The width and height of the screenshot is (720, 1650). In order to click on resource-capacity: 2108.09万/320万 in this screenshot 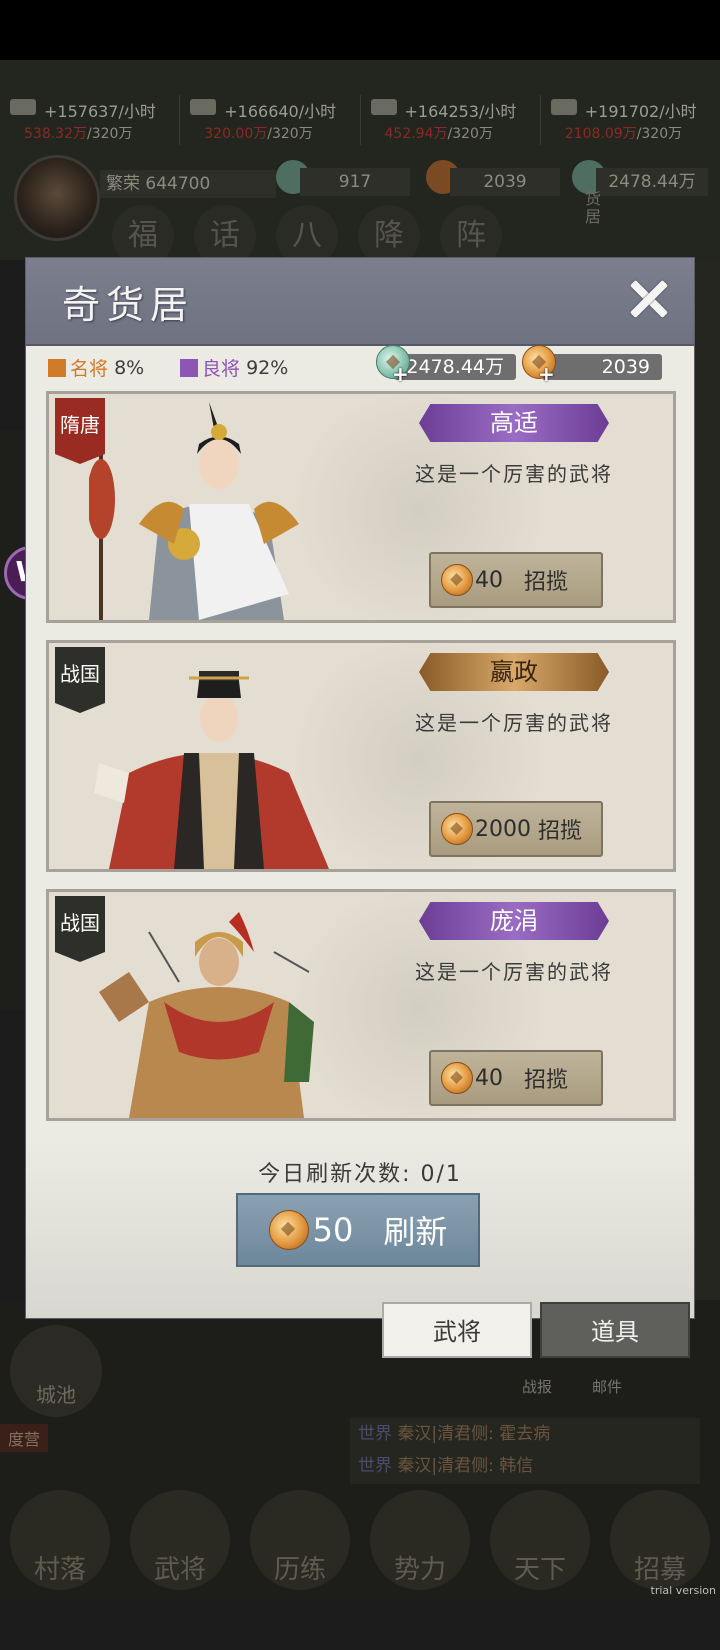, I will do `click(623, 133)`.